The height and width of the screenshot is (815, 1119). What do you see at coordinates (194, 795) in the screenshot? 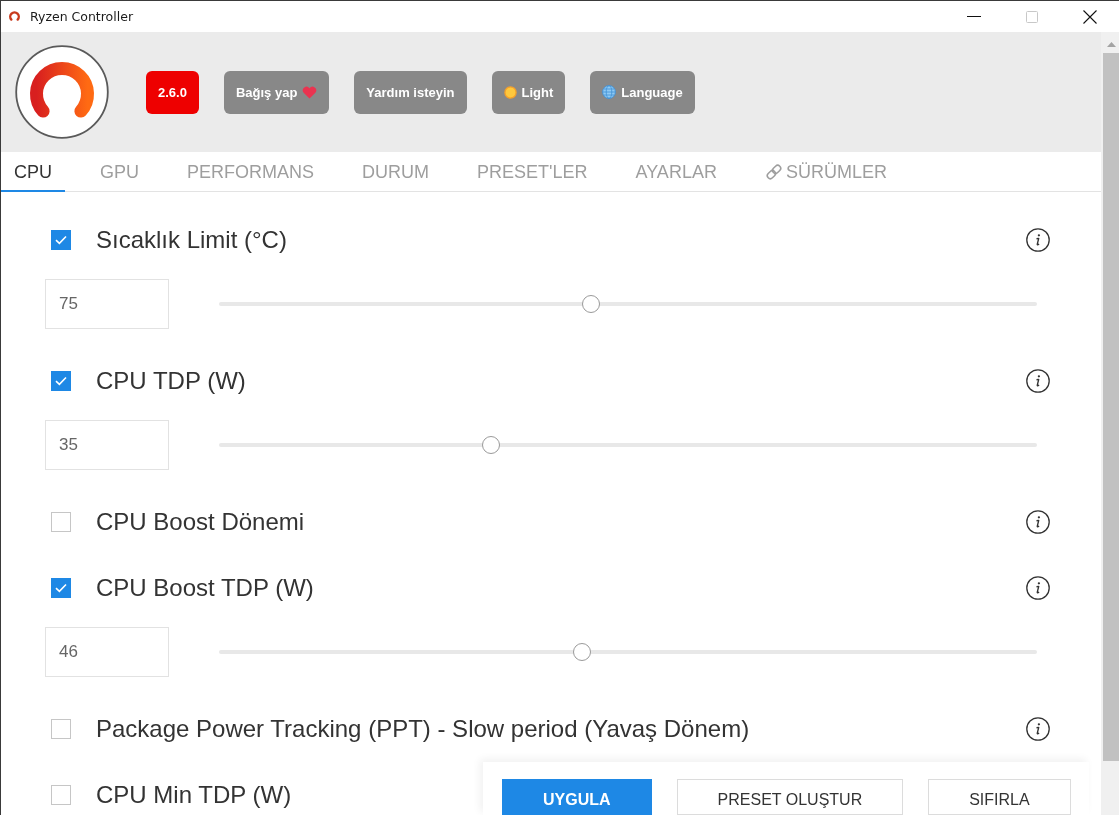
I see `setting-label: CPU Min TDP (W)` at bounding box center [194, 795].